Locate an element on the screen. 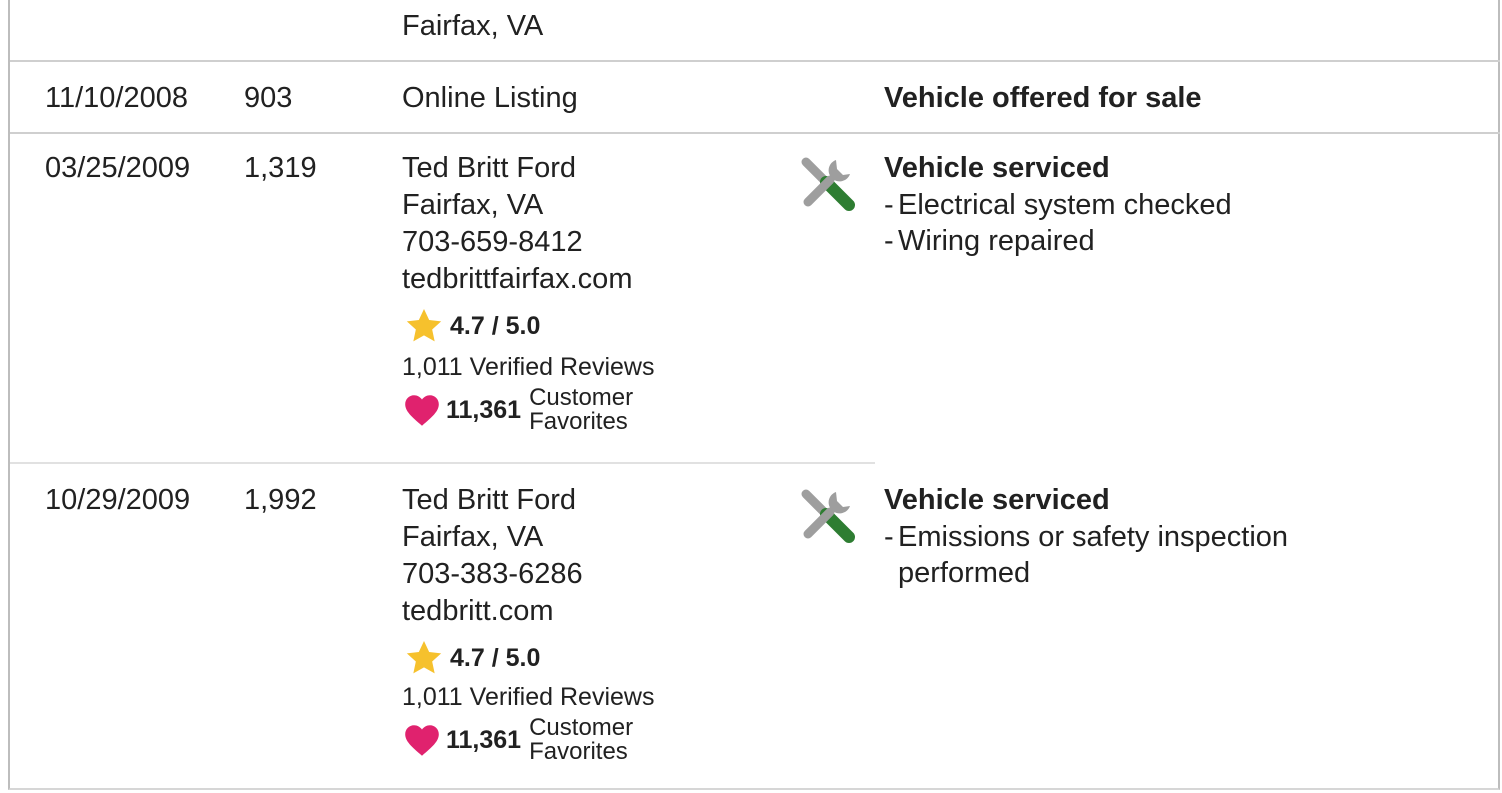 Image resolution: width=1502 pixels, height=793 pixels. service-detail-item: - Electrical system checked is located at coordinates (1058, 205).